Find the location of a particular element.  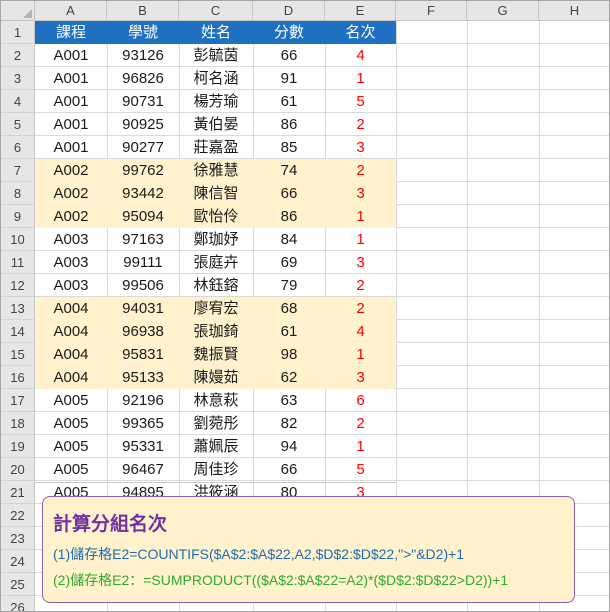

table-cell-score: 69 is located at coordinates (289, 262).